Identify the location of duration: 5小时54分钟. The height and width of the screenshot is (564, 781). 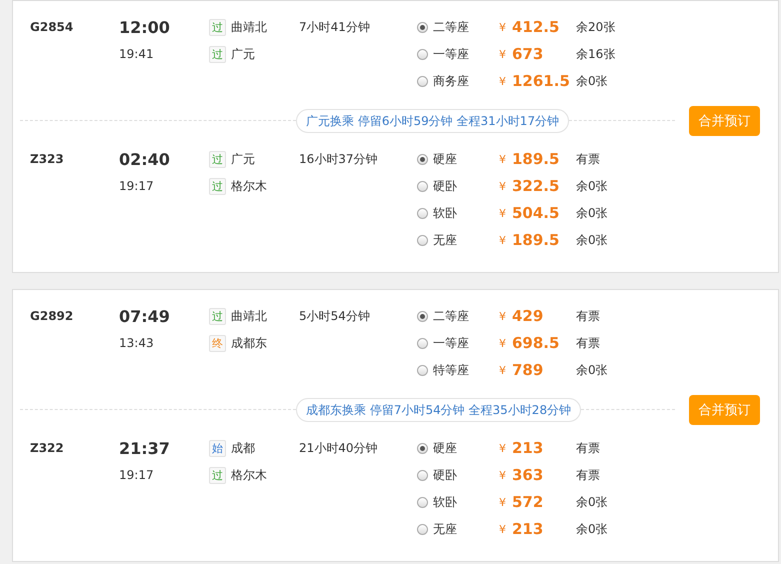
(335, 316).